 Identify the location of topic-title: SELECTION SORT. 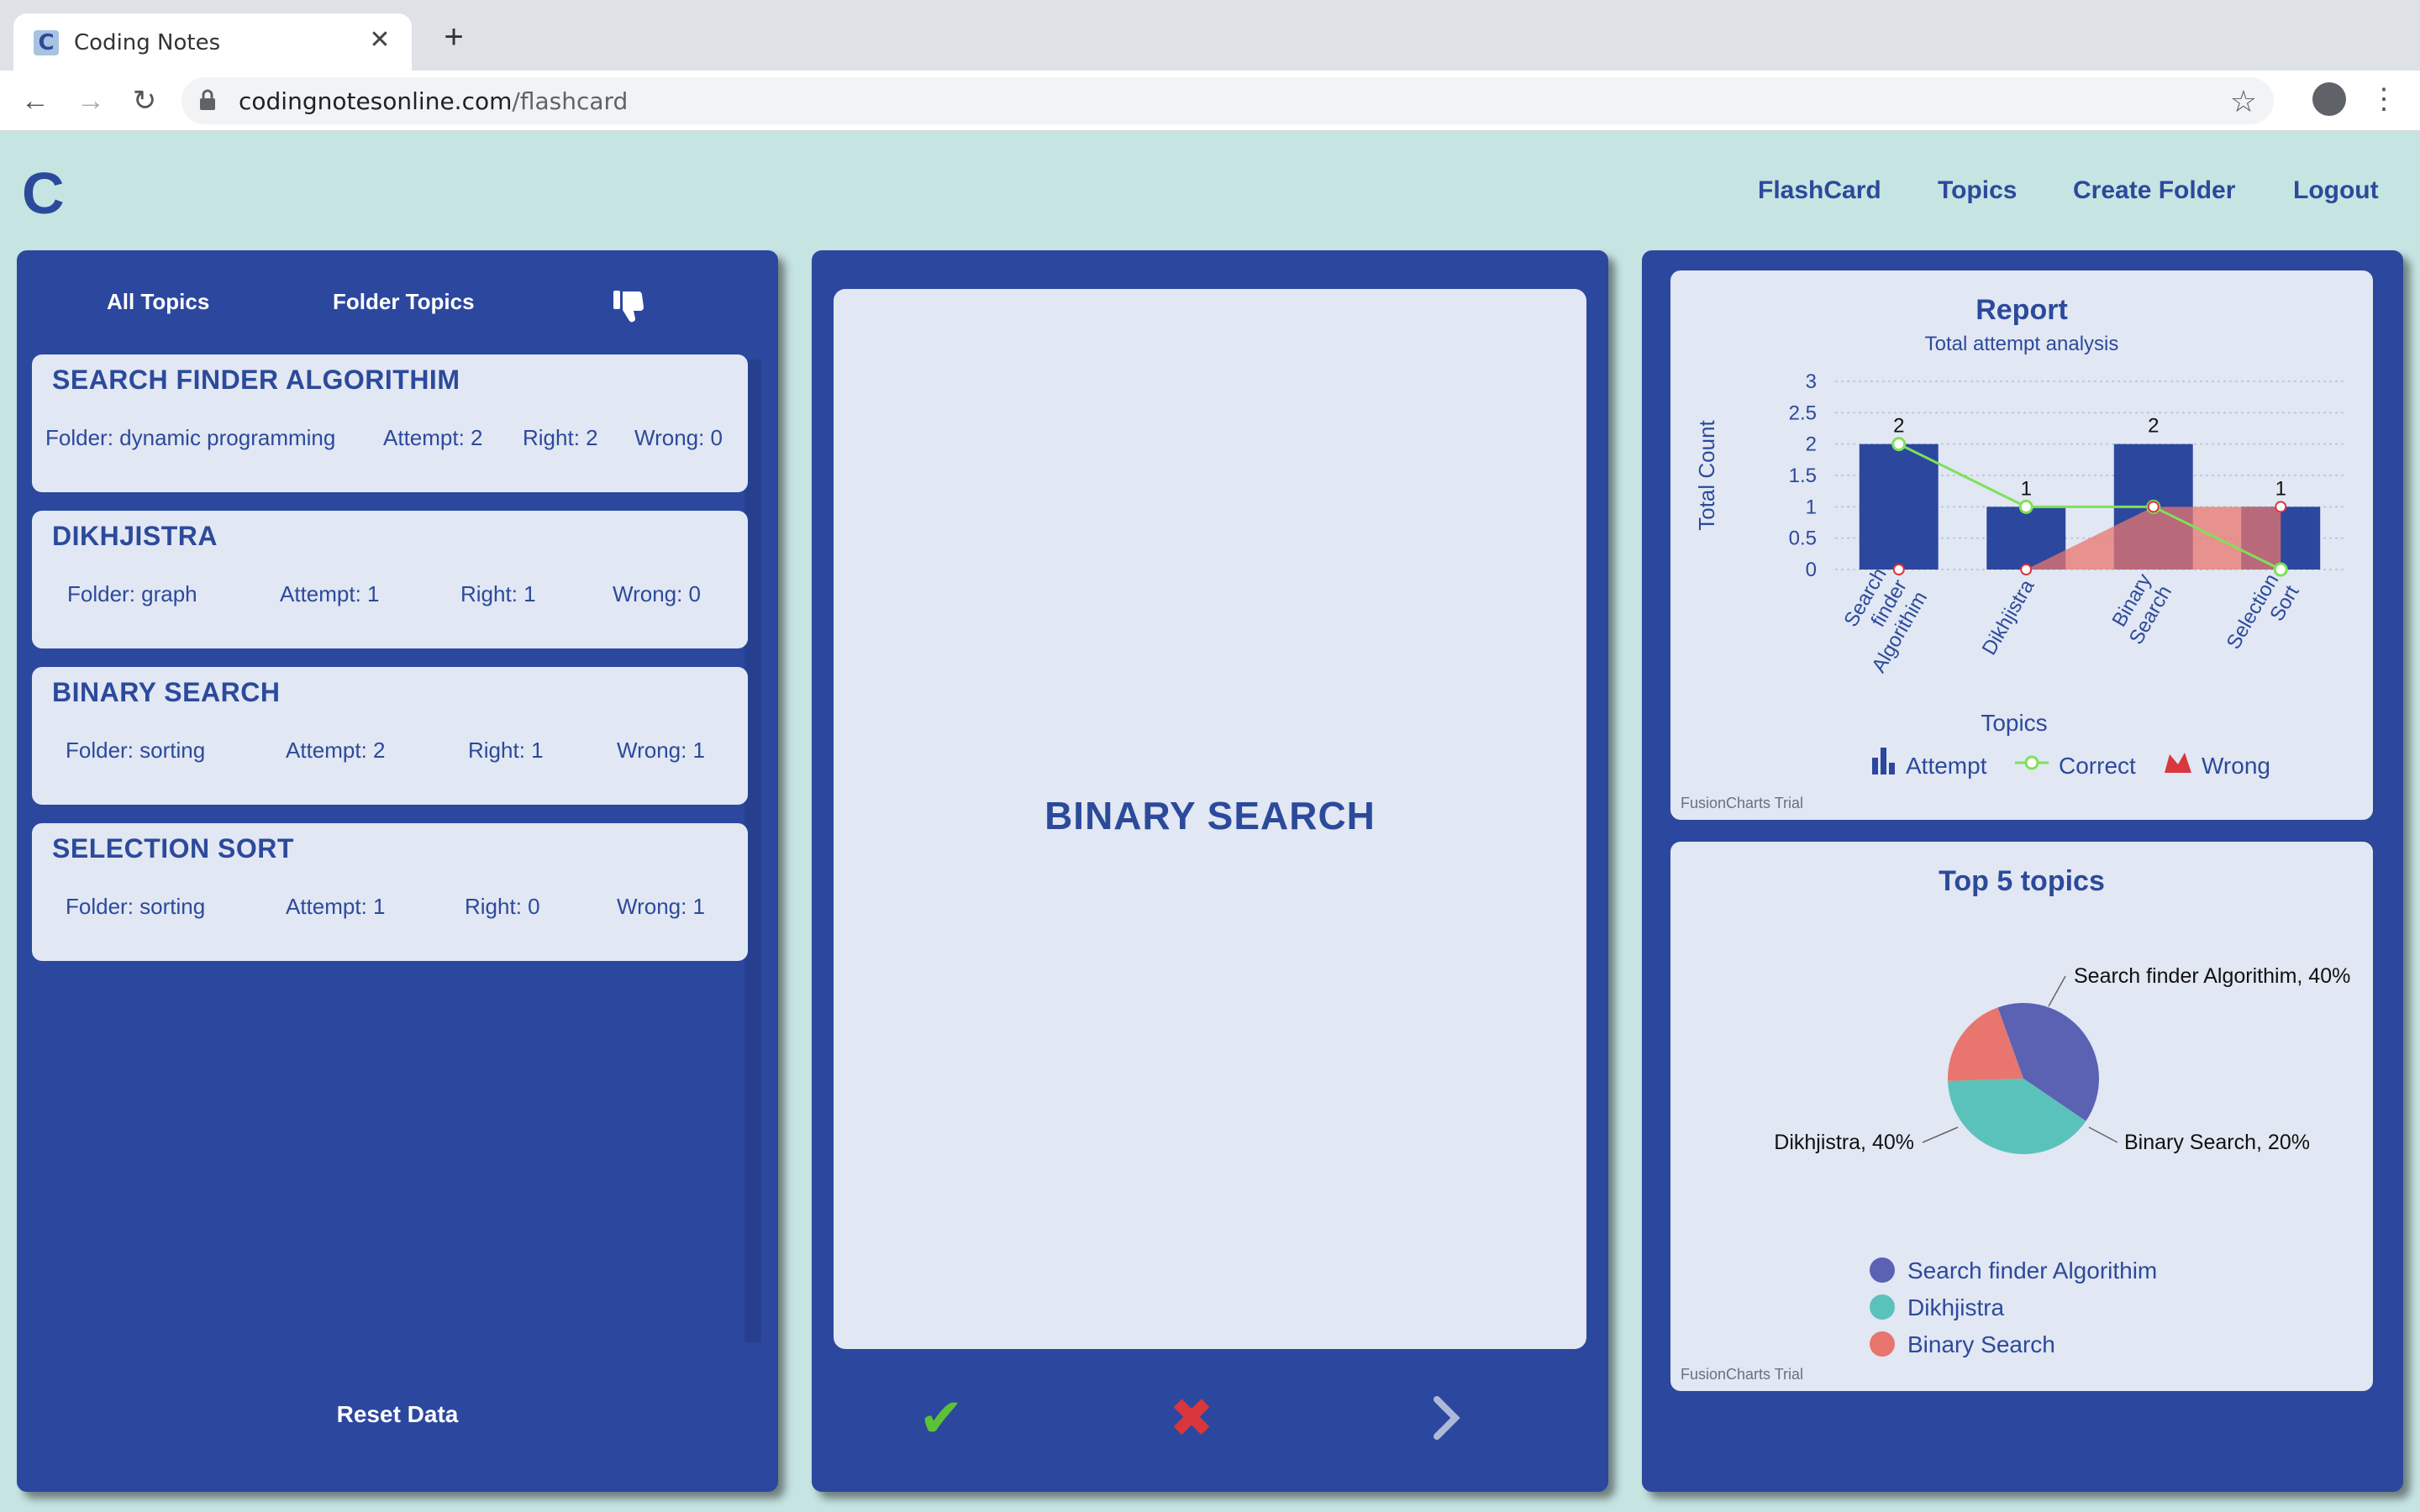
(173, 848).